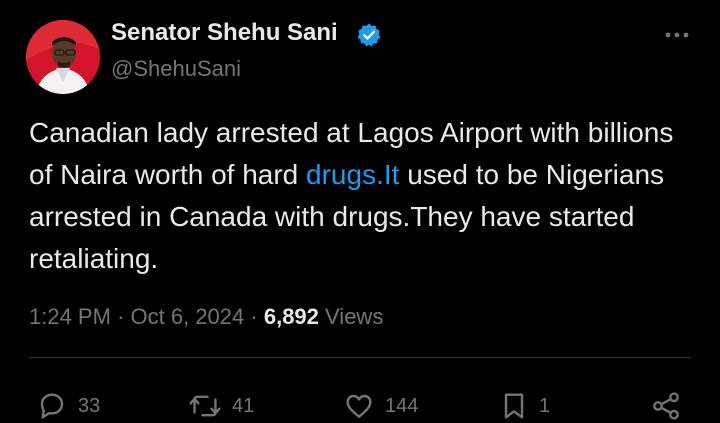 This screenshot has width=720, height=423. I want to click on bookmark-icon, so click(514, 406).